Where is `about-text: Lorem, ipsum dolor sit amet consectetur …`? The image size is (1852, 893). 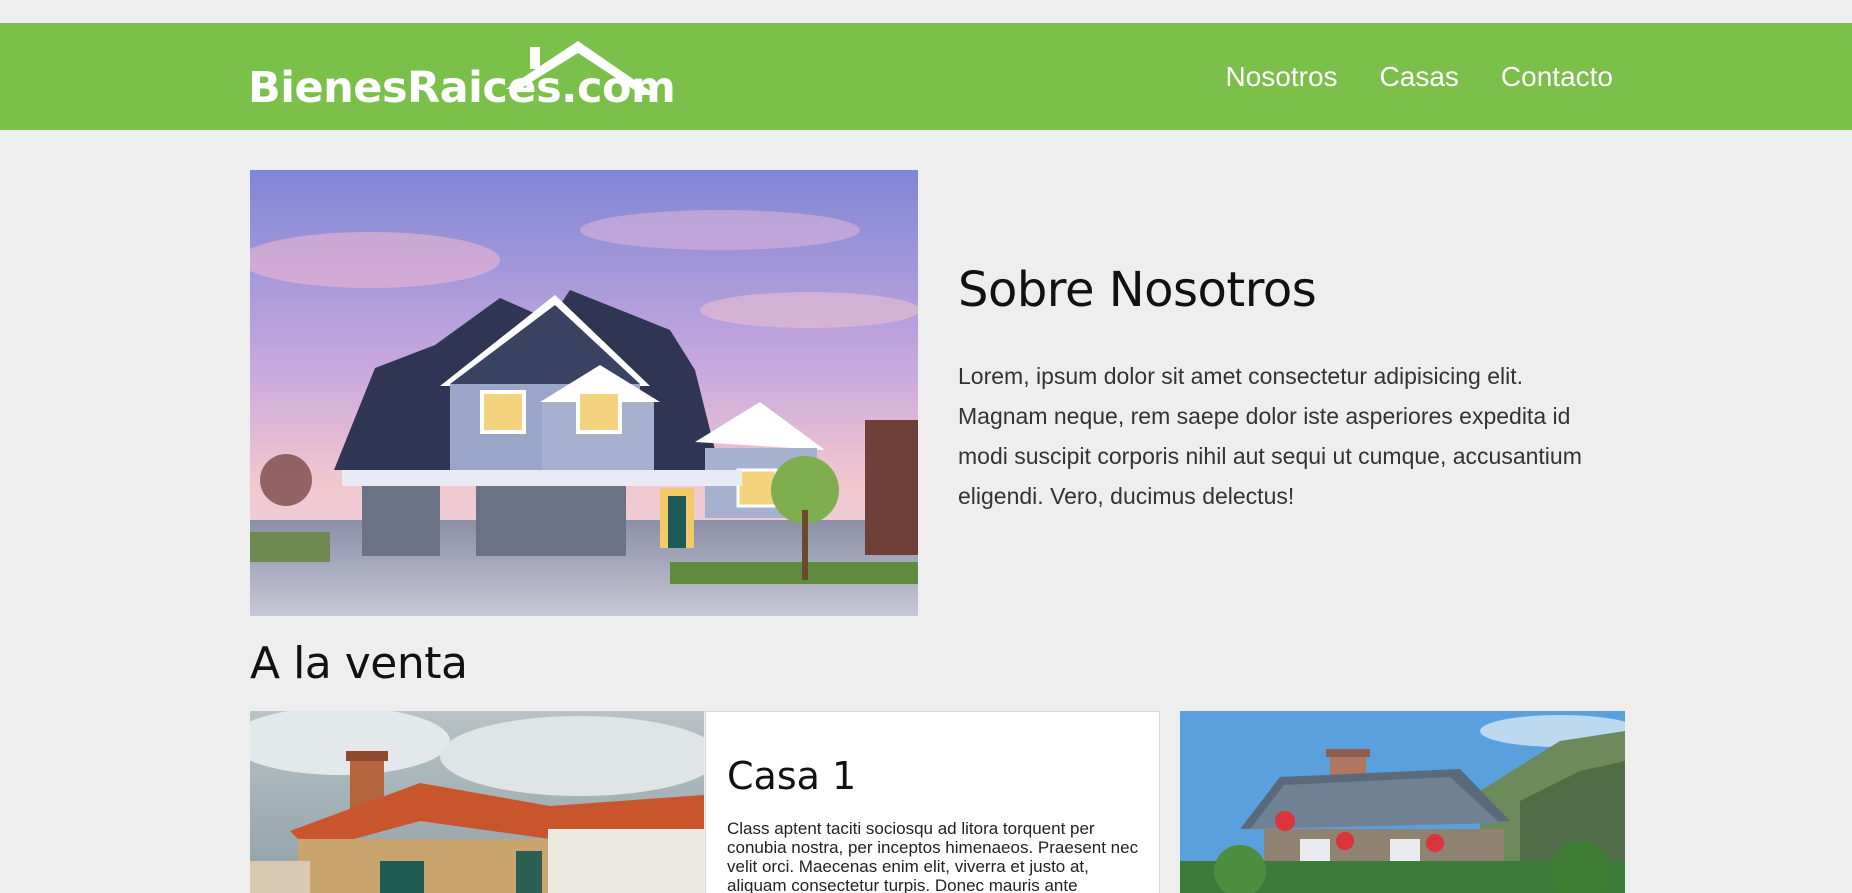
about-text: Lorem, ipsum dolor sit amet consectetur … is located at coordinates (1270, 436).